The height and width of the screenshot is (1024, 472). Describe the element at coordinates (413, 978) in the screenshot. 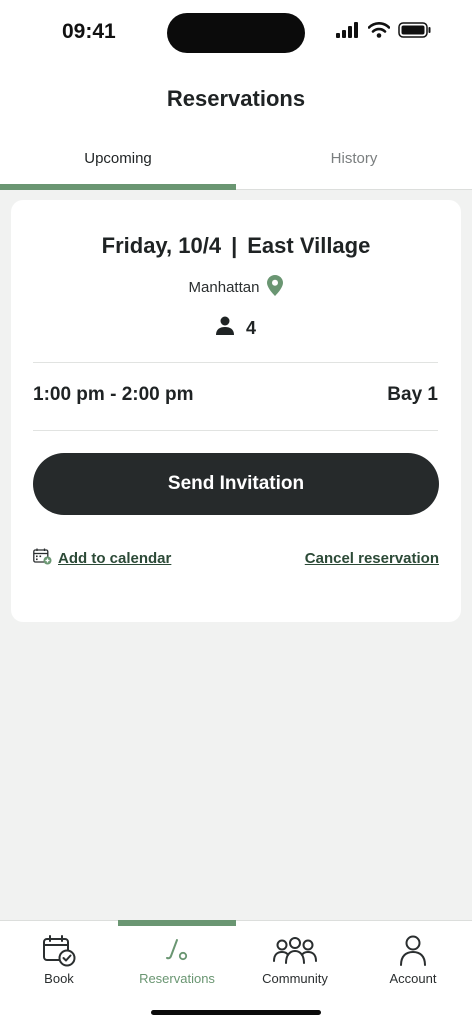

I see `nav-account-label: Account` at that location.